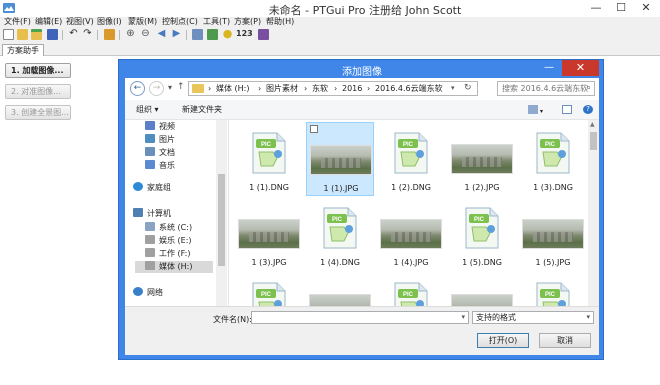 The image size is (660, 385). What do you see at coordinates (411, 159) in the screenshot?
I see `file-item: PIC 1 (2).DNG` at bounding box center [411, 159].